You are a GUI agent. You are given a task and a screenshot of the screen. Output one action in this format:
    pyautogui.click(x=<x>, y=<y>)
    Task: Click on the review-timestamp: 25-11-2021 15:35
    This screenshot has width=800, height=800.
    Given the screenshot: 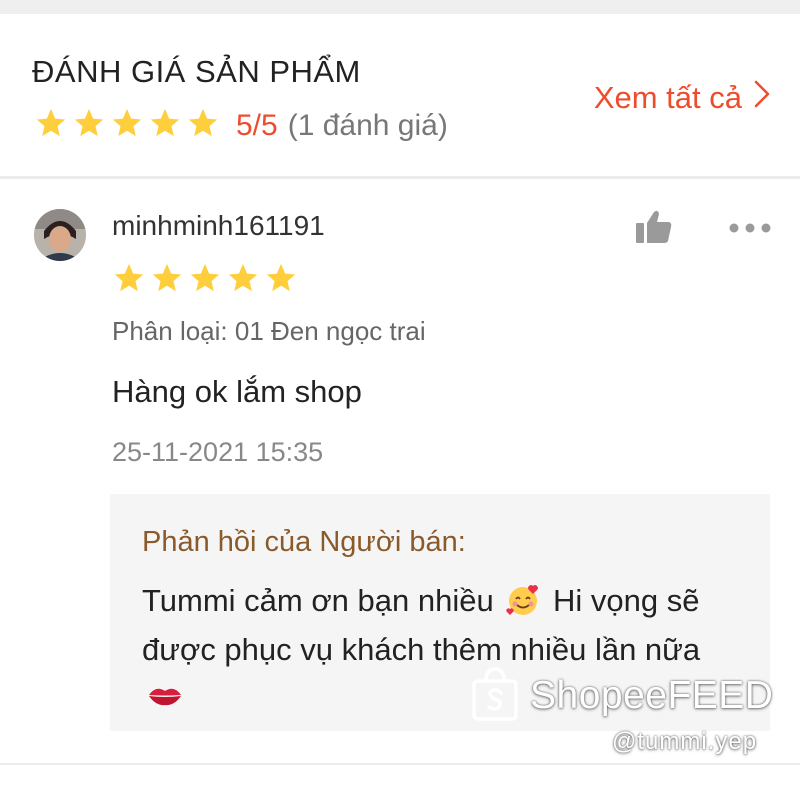 What is the action you would take?
    pyautogui.click(x=218, y=452)
    